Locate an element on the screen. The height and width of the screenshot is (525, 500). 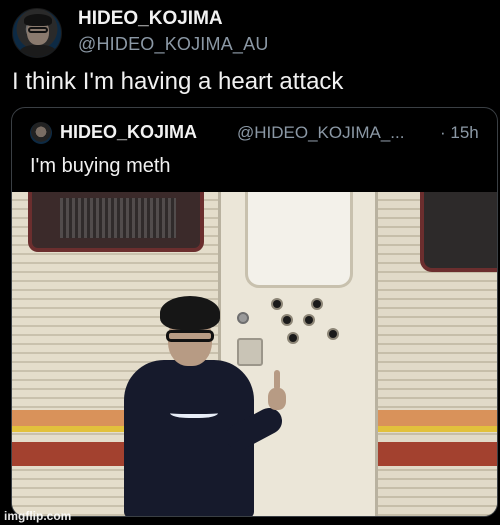
pointing-finger is located at coordinates (277, 380).